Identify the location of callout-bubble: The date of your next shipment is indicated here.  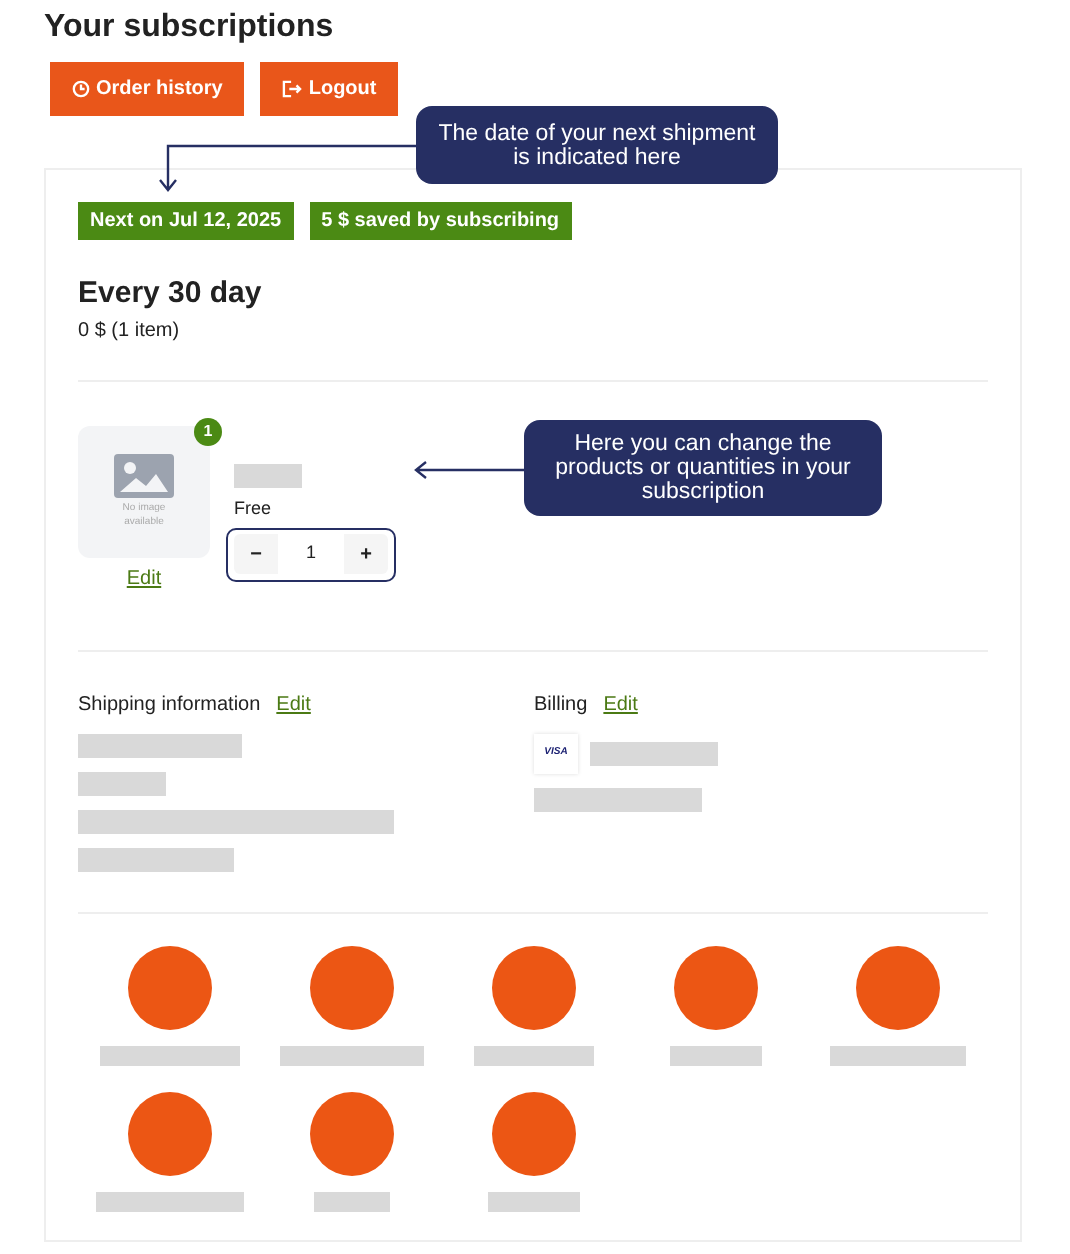
(597, 145).